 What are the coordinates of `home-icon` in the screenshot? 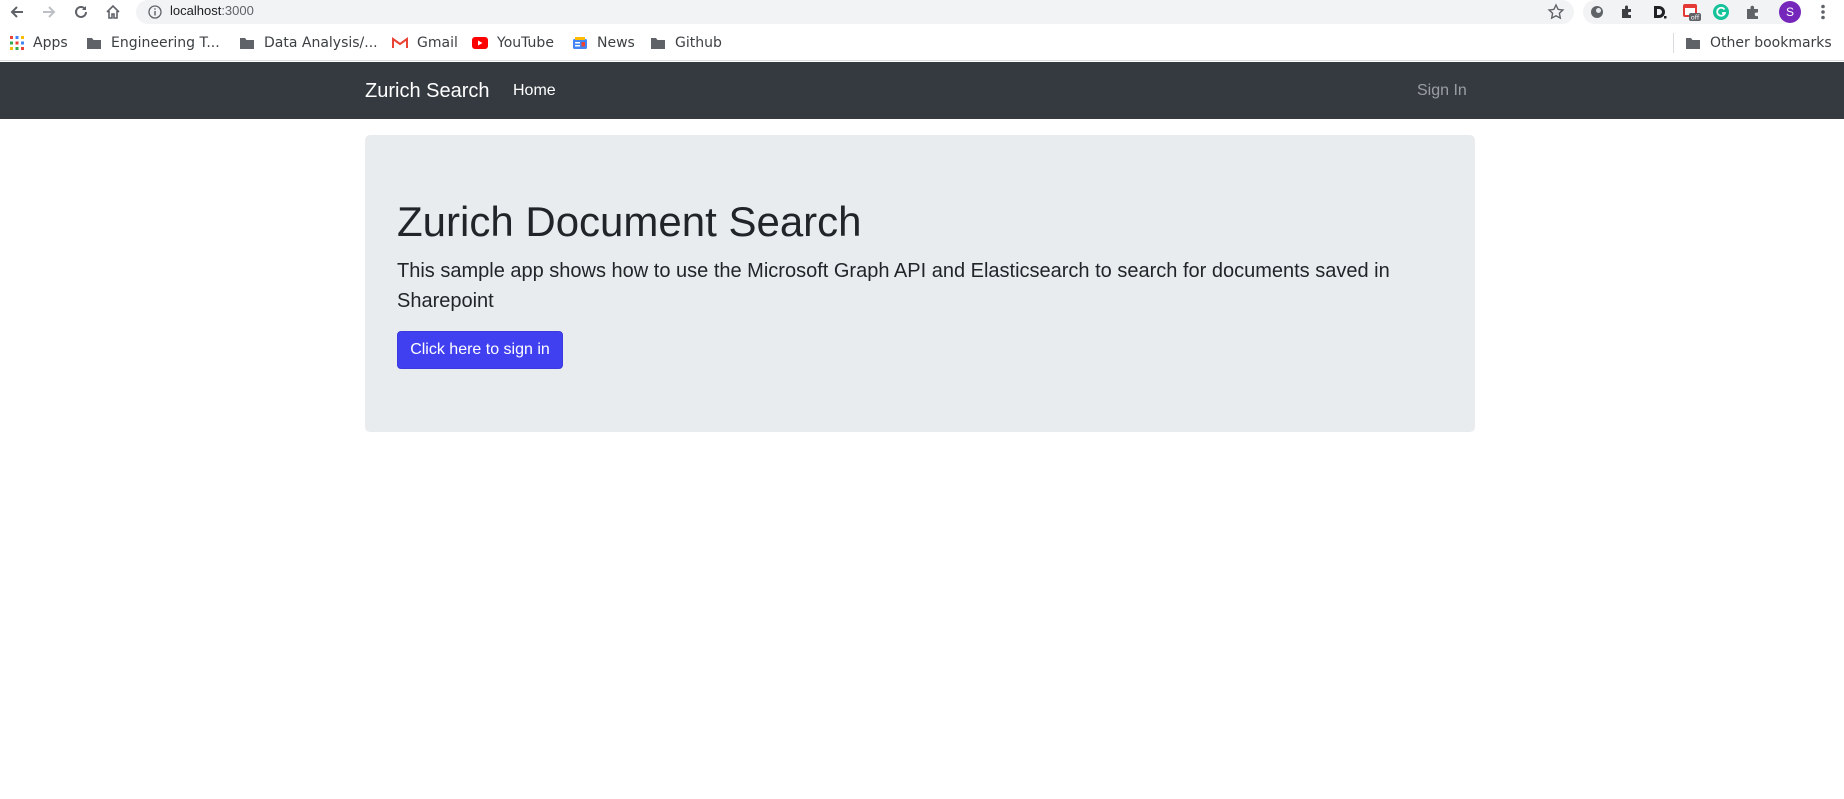 It's located at (113, 12).